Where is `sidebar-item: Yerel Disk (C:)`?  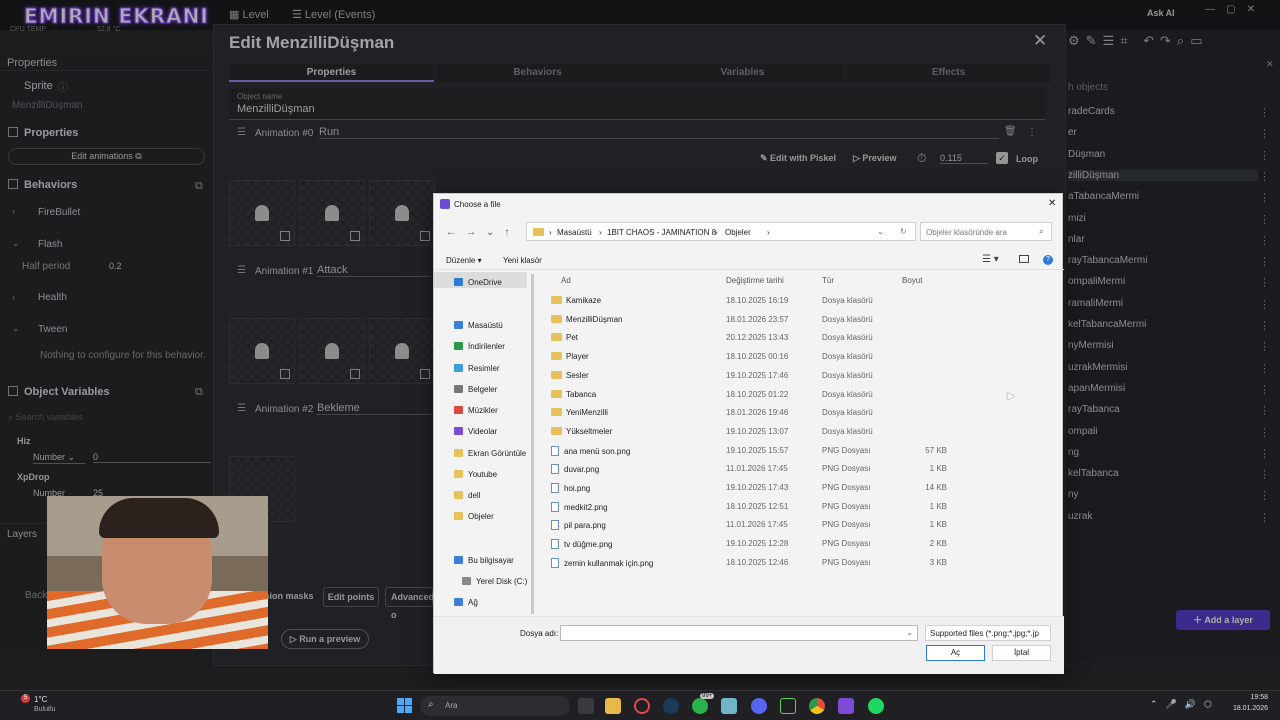 sidebar-item: Yerel Disk (C:) is located at coordinates (494, 581).